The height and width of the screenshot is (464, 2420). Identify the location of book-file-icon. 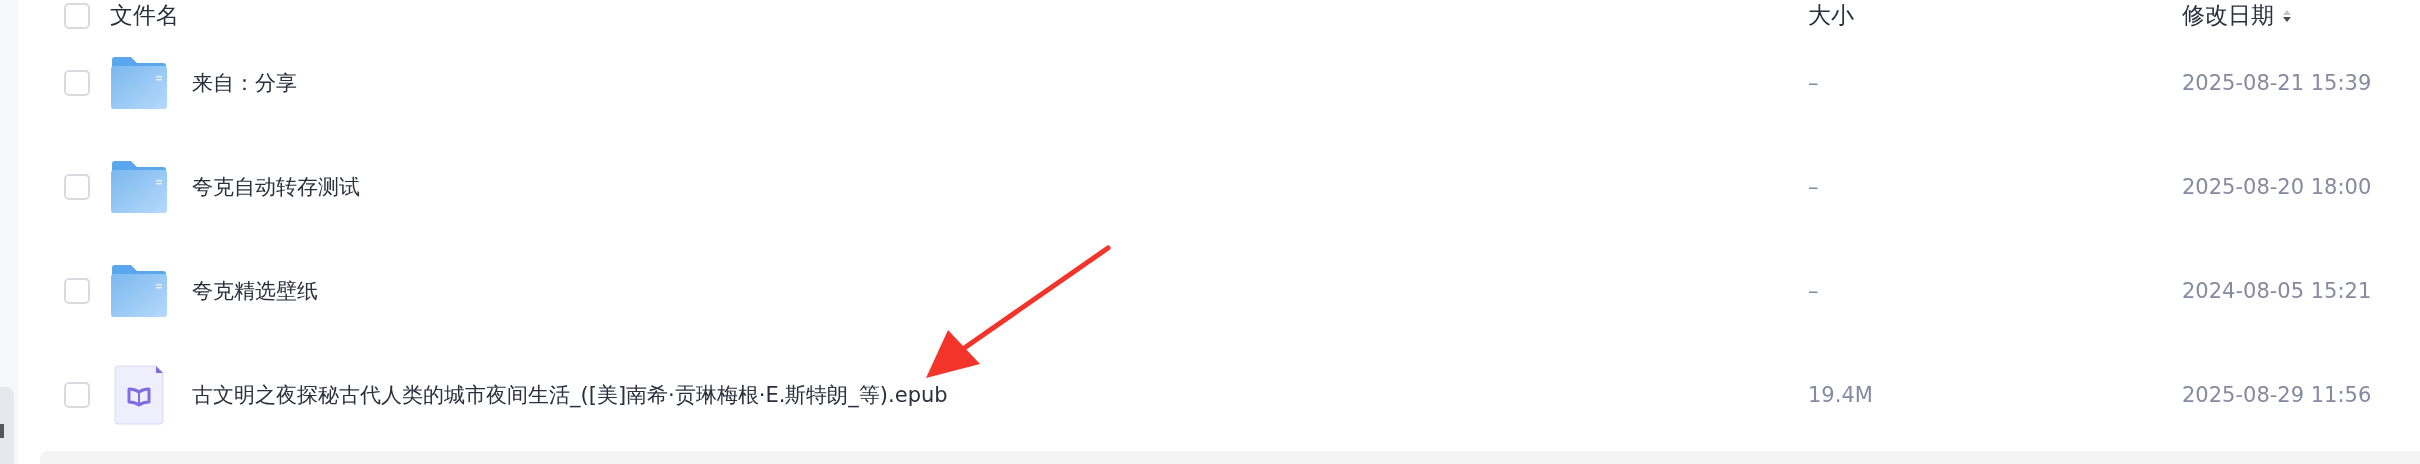
(139, 395).